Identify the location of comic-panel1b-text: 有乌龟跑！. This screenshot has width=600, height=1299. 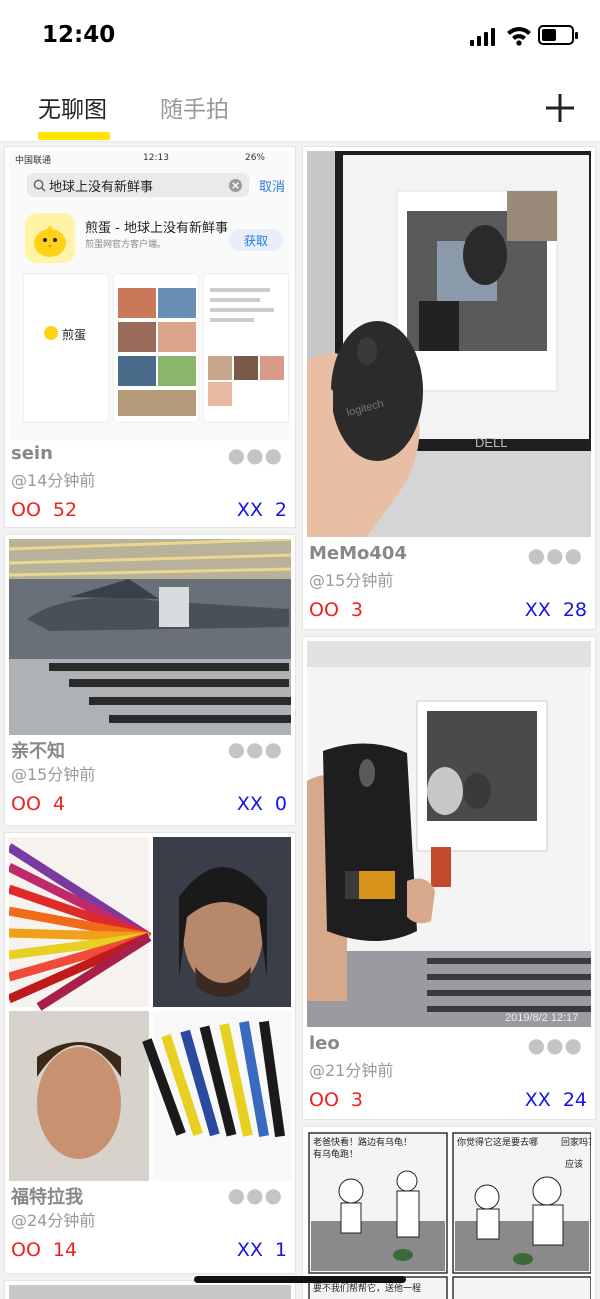
(335, 1154).